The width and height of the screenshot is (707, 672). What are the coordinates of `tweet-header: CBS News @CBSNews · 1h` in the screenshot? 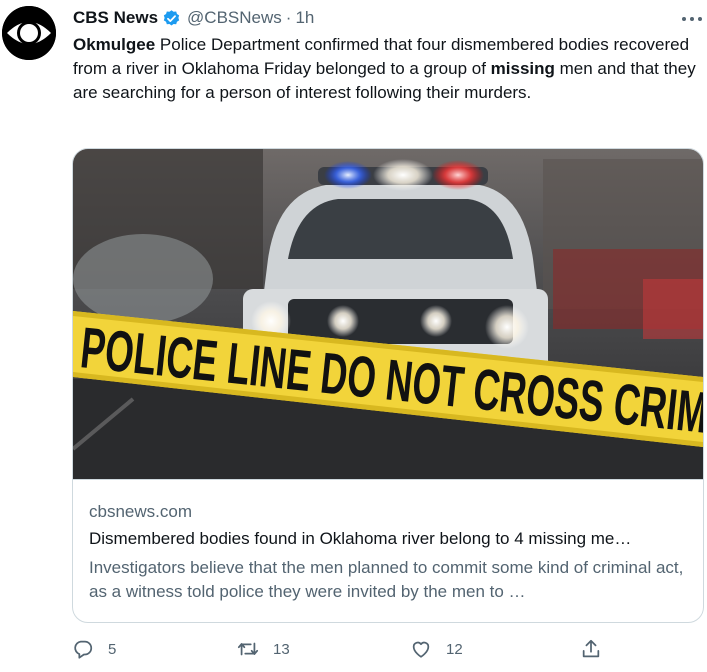 It's located at (193, 18).